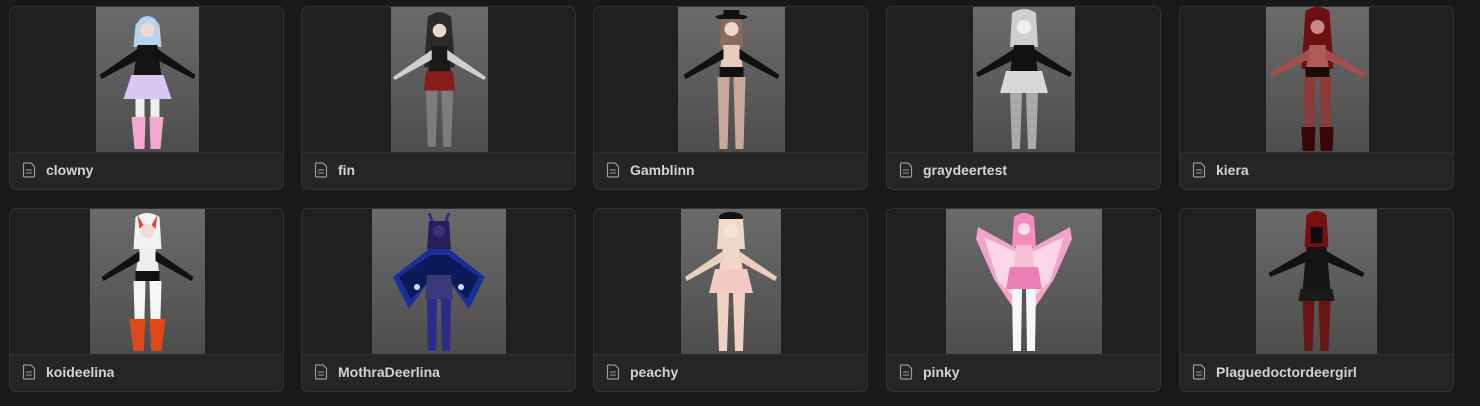  I want to click on card-title: fin, so click(347, 170).